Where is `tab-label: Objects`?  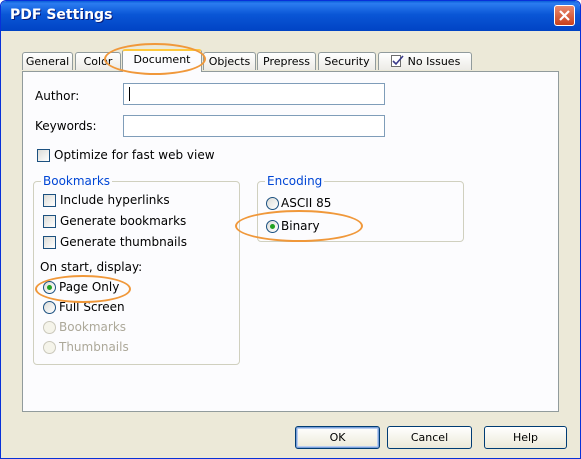
tab-label: Objects is located at coordinates (229, 61).